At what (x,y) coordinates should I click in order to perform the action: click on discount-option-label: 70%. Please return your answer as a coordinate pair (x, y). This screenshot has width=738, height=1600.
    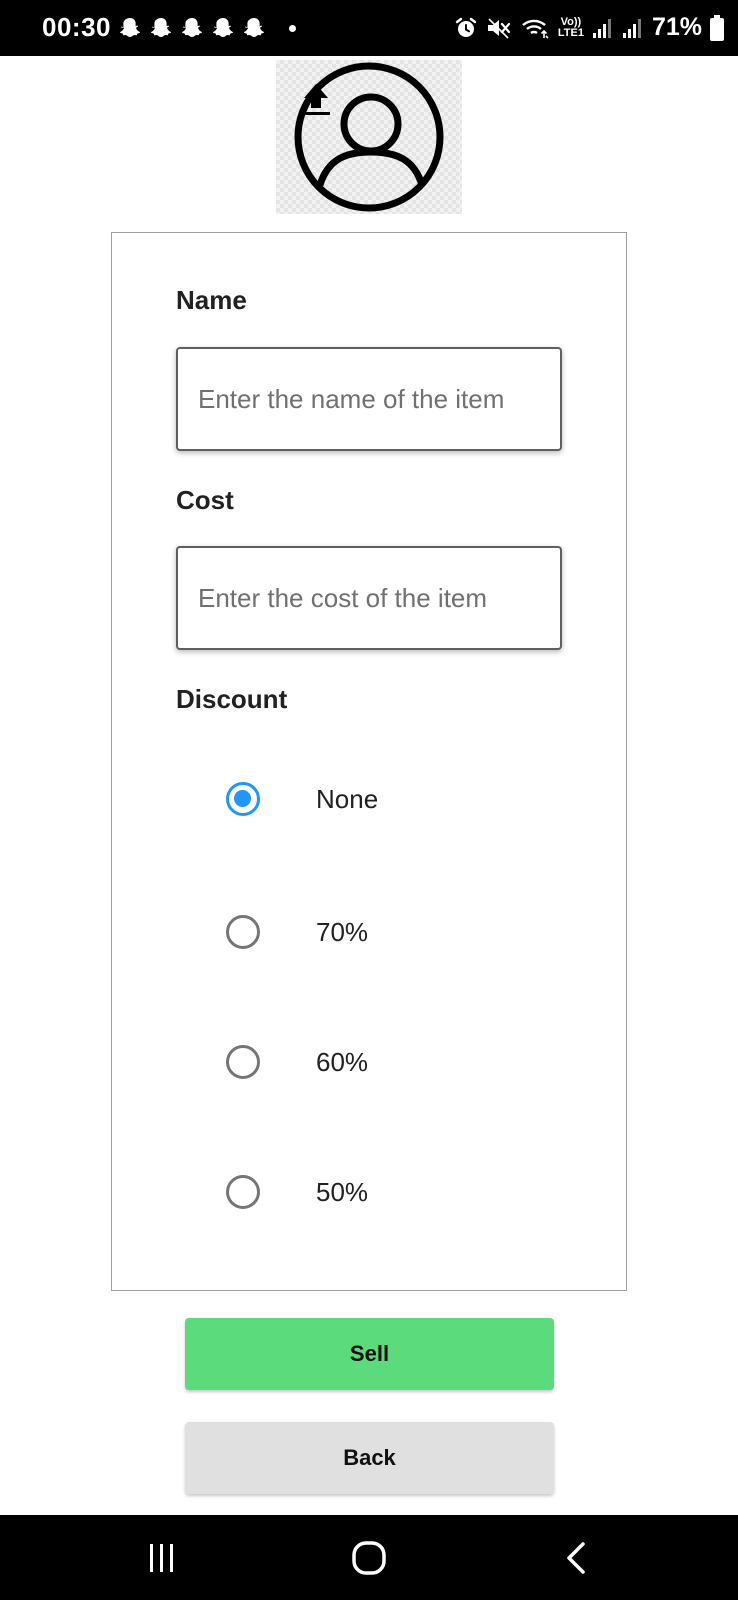
    Looking at the image, I should click on (342, 931).